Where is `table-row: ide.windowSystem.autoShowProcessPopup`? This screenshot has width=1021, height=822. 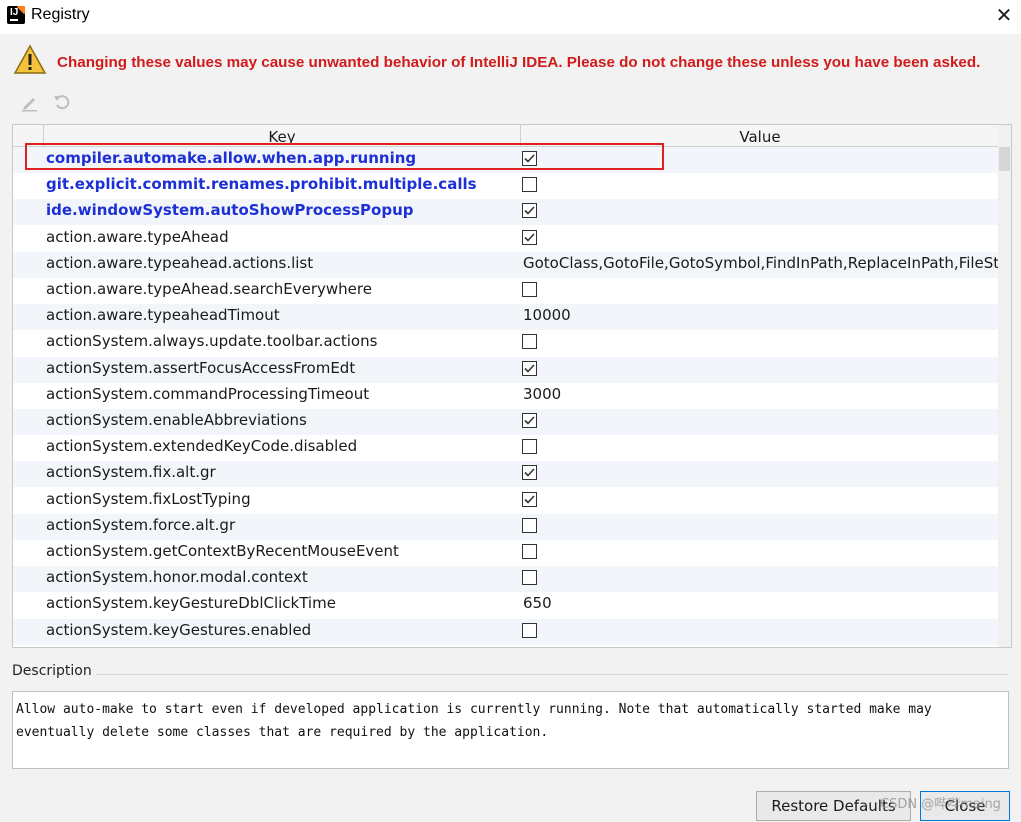 table-row: ide.windowSystem.autoShowProcessPopup is located at coordinates (505, 212).